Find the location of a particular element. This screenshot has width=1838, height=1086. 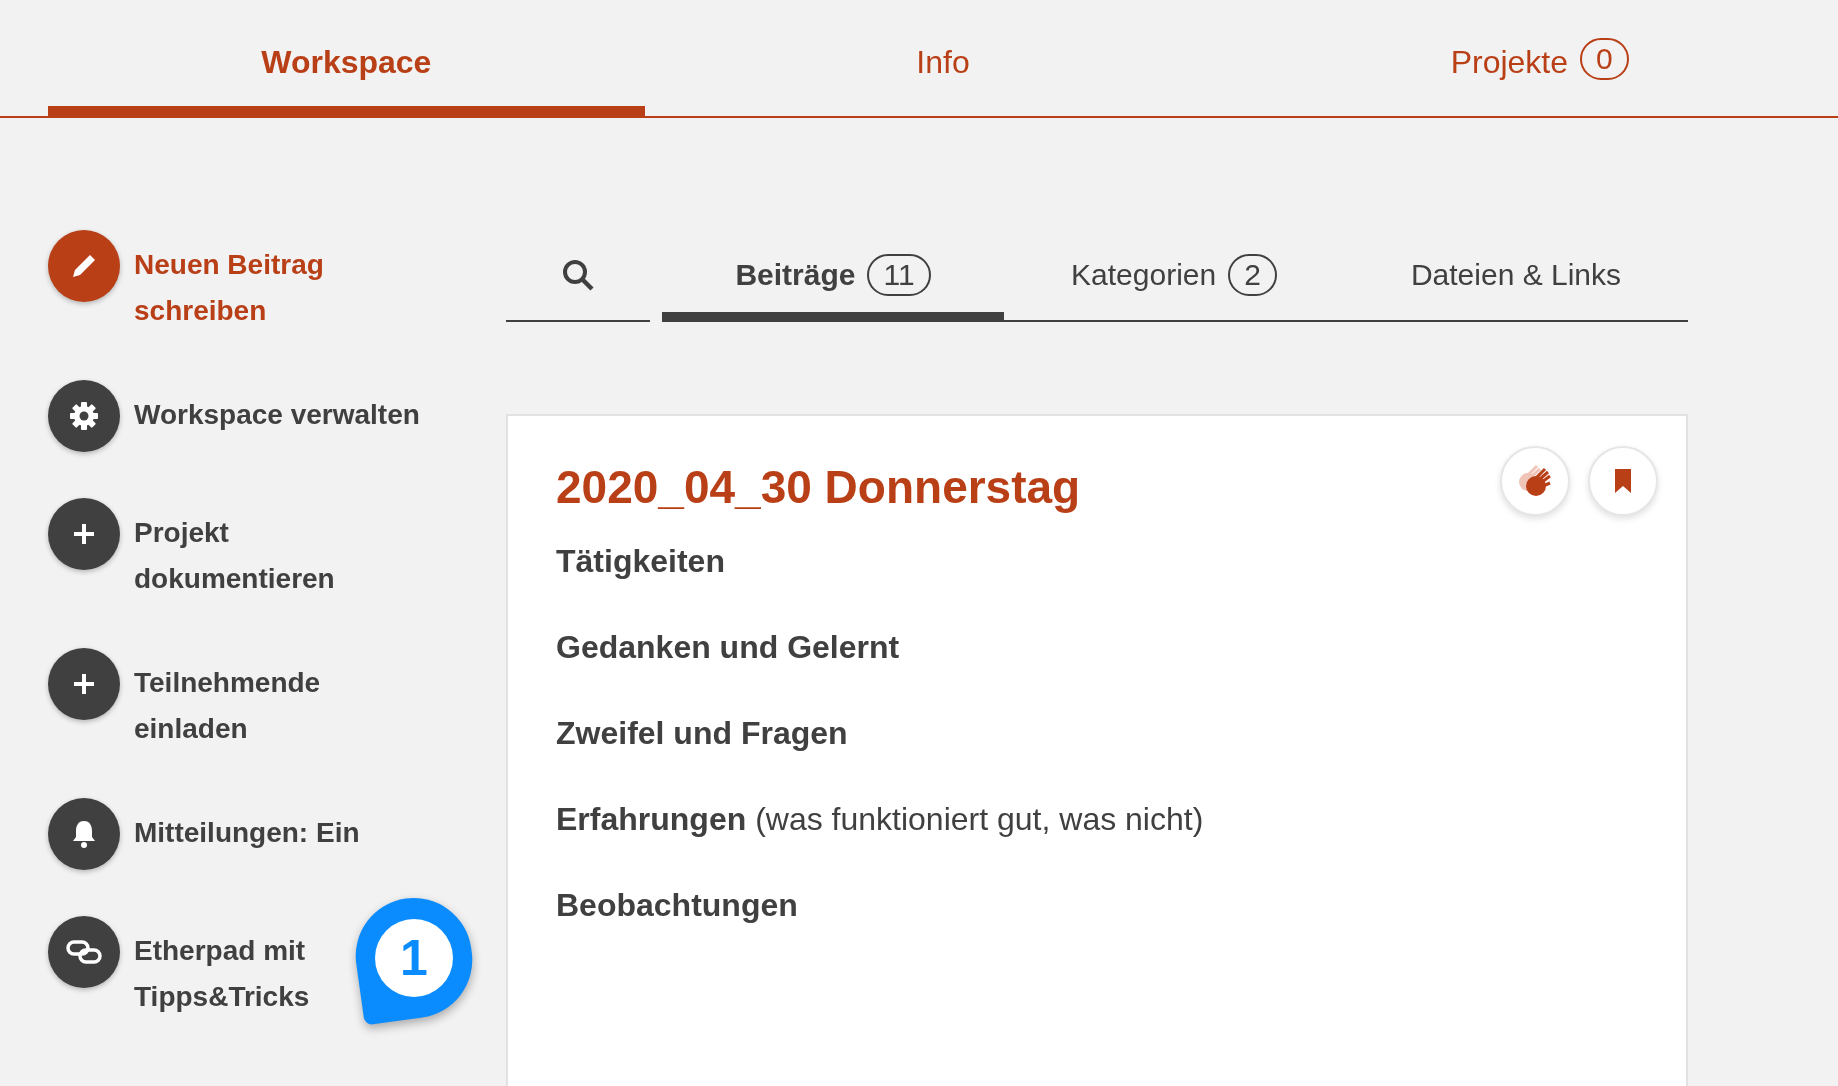

section-heading: Erfahrungen (was funktioniert gut, was nicht) is located at coordinates (880, 819).